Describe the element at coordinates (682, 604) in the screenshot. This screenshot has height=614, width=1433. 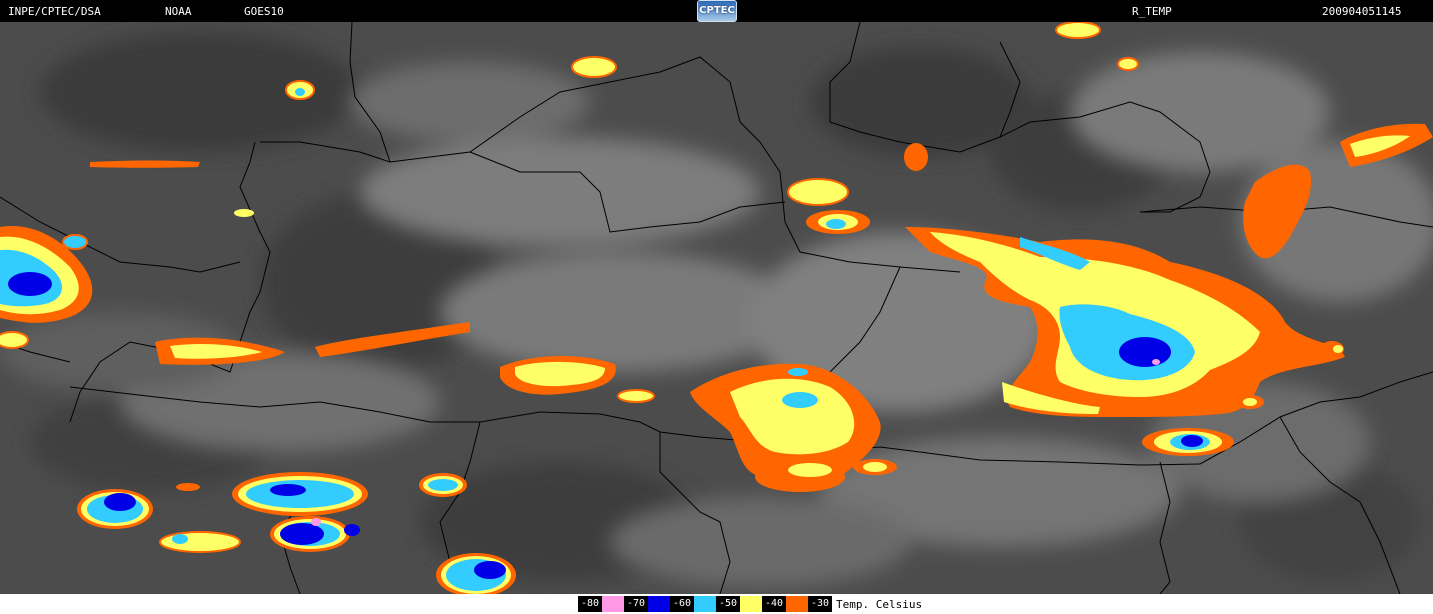
I see `legend-label-minus60: -60` at that location.